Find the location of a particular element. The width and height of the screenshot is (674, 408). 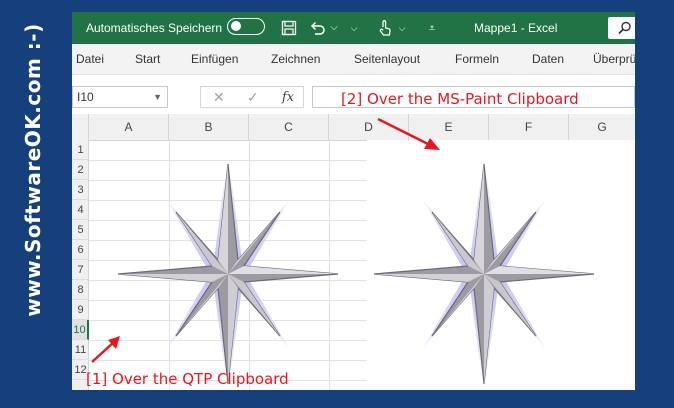

watermark-banner: www.SoftwareOK.com :-) is located at coordinates (33, 204).